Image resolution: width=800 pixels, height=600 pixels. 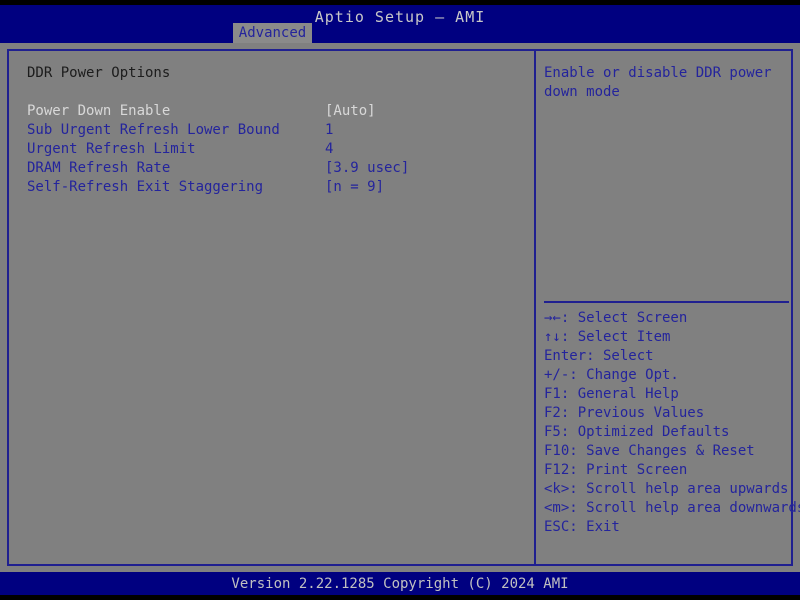 What do you see at coordinates (616, 318) in the screenshot?
I see `legend-line: →←: Select Screen` at bounding box center [616, 318].